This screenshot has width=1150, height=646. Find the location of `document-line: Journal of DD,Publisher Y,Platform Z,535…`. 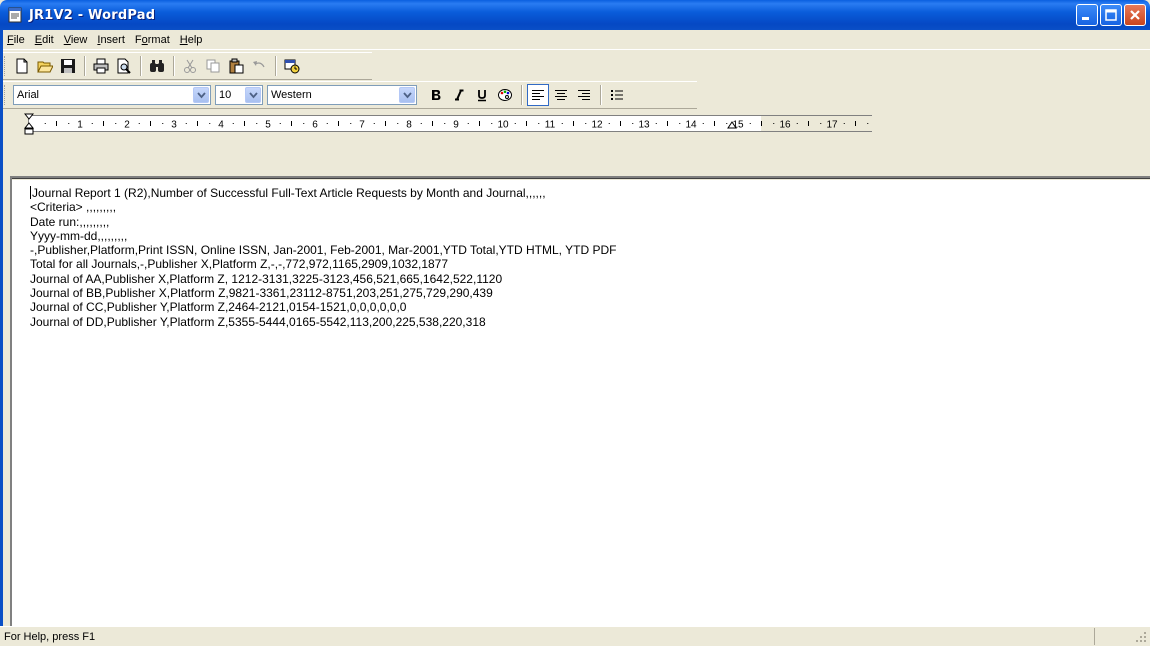

document-line: Journal of DD,Publisher Y,Platform Z,535… is located at coordinates (258, 321).